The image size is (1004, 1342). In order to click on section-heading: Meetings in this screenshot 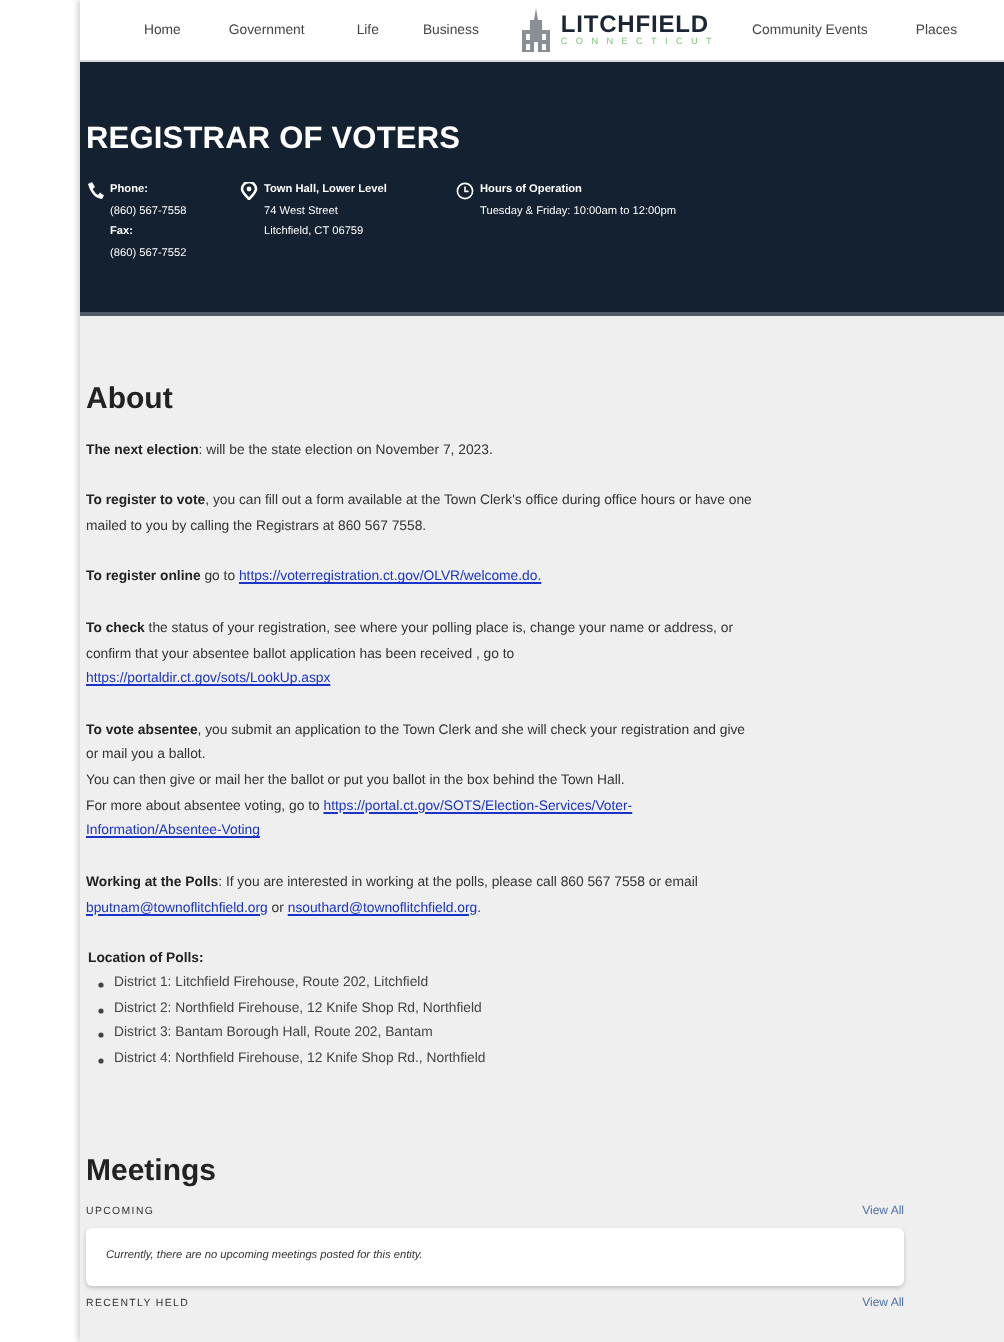, I will do `click(152, 1171)`.